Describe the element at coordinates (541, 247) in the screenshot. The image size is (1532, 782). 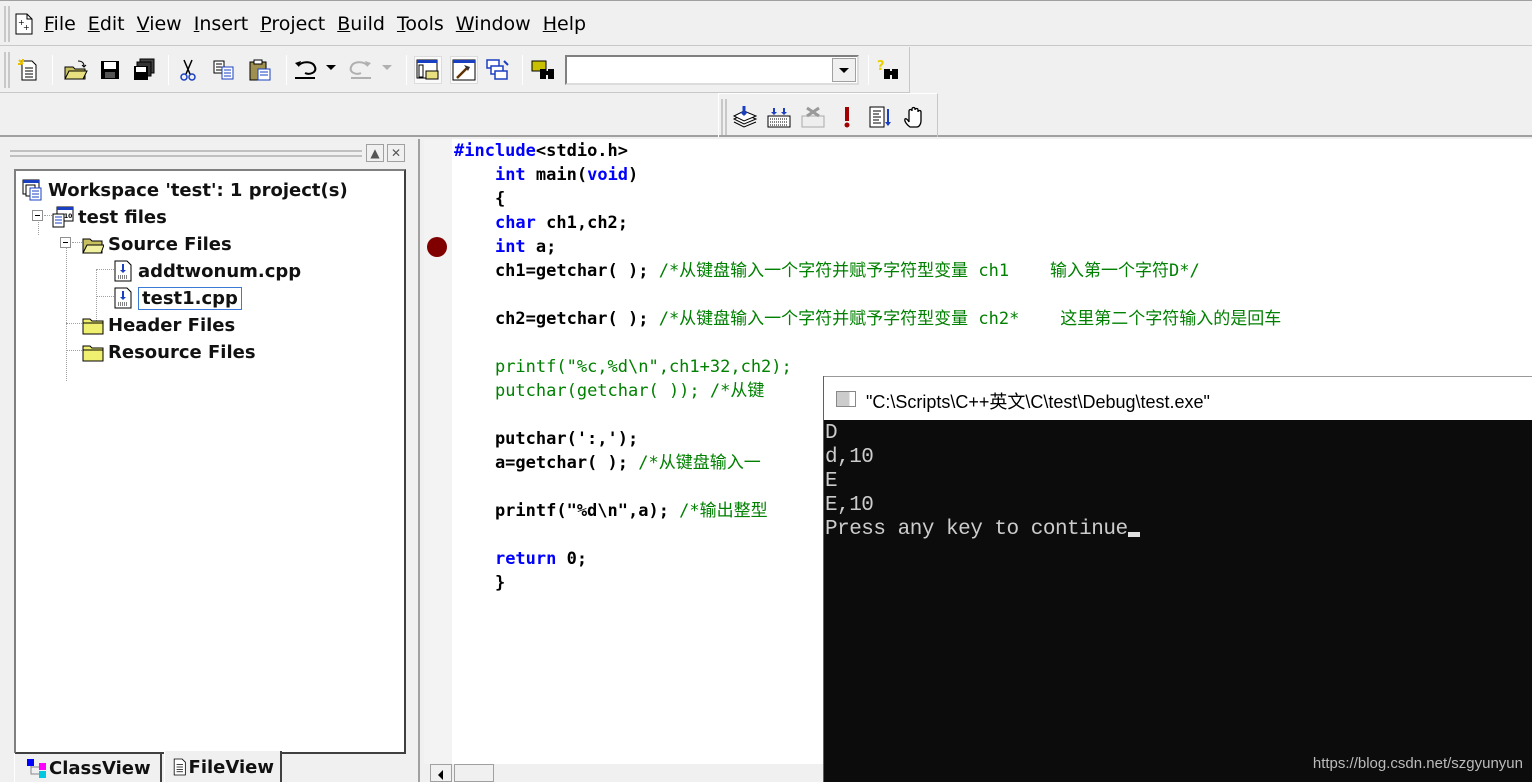
I see `code-token: a;` at that location.